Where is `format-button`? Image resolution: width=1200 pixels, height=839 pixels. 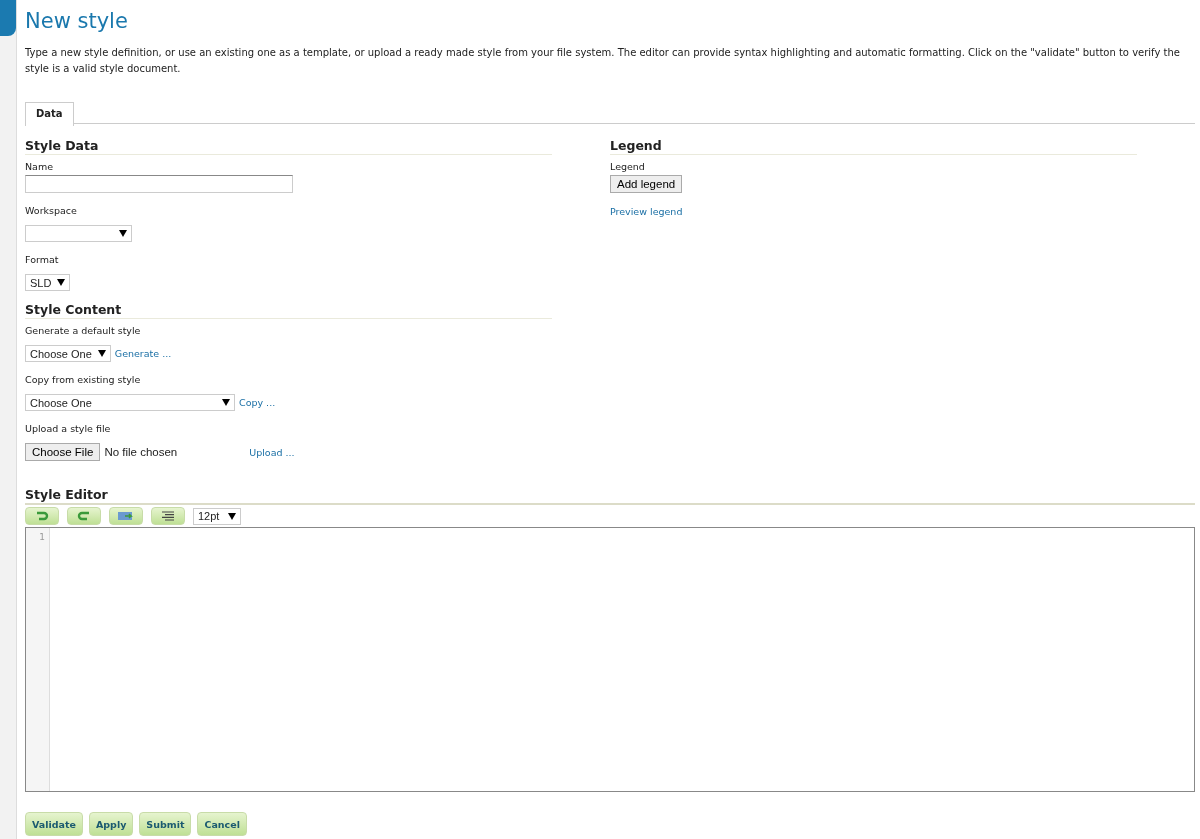 format-button is located at coordinates (168, 516).